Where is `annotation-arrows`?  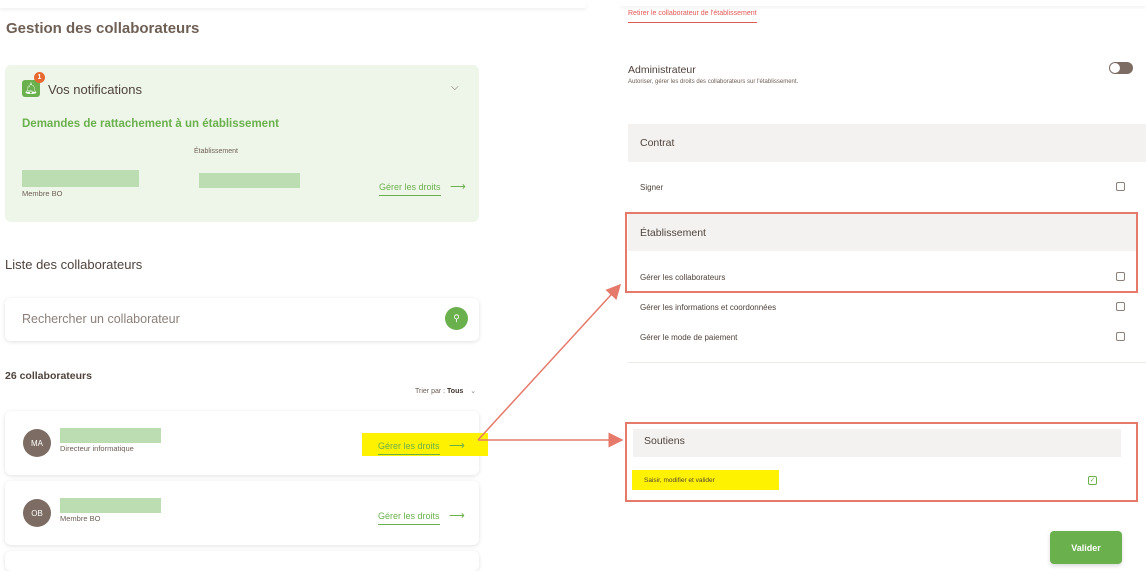 annotation-arrows is located at coordinates (550, 365).